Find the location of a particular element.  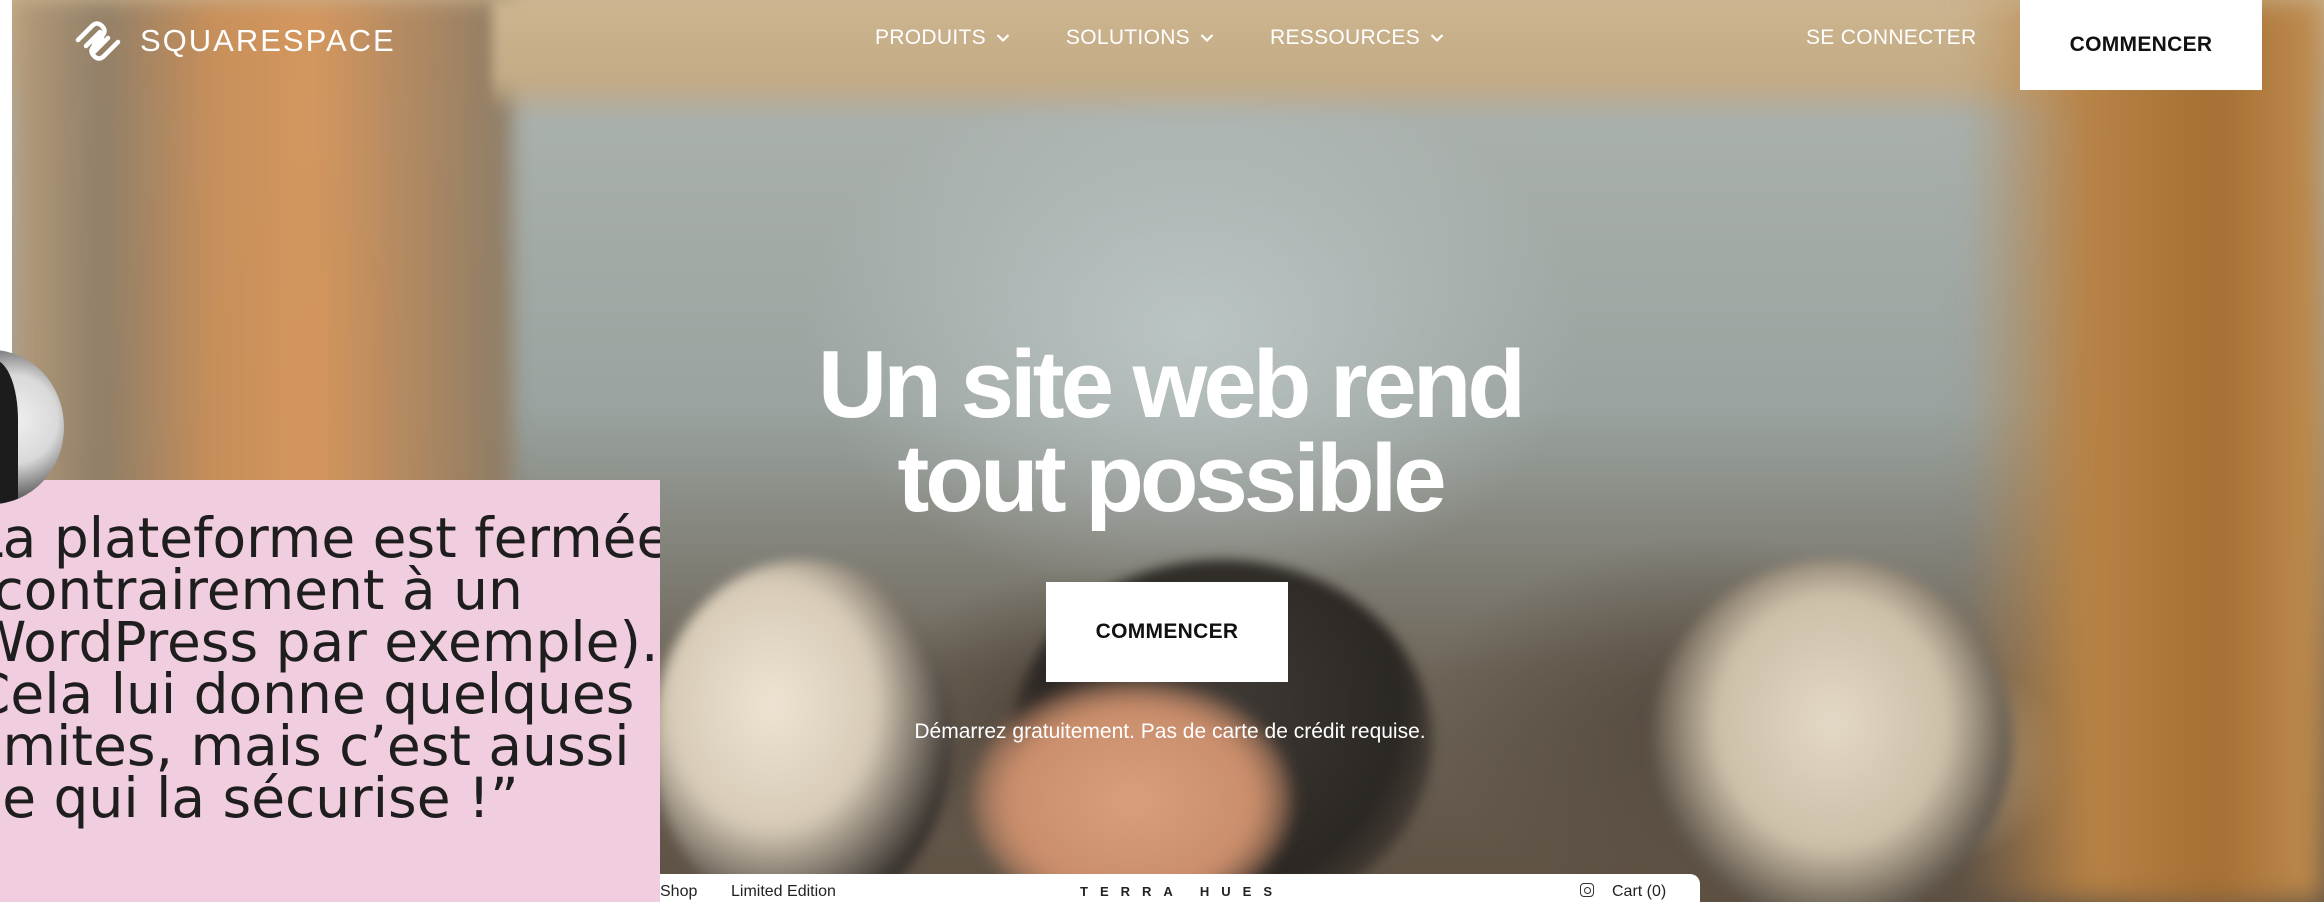

squarespace-logo-icon is located at coordinates (98, 41).